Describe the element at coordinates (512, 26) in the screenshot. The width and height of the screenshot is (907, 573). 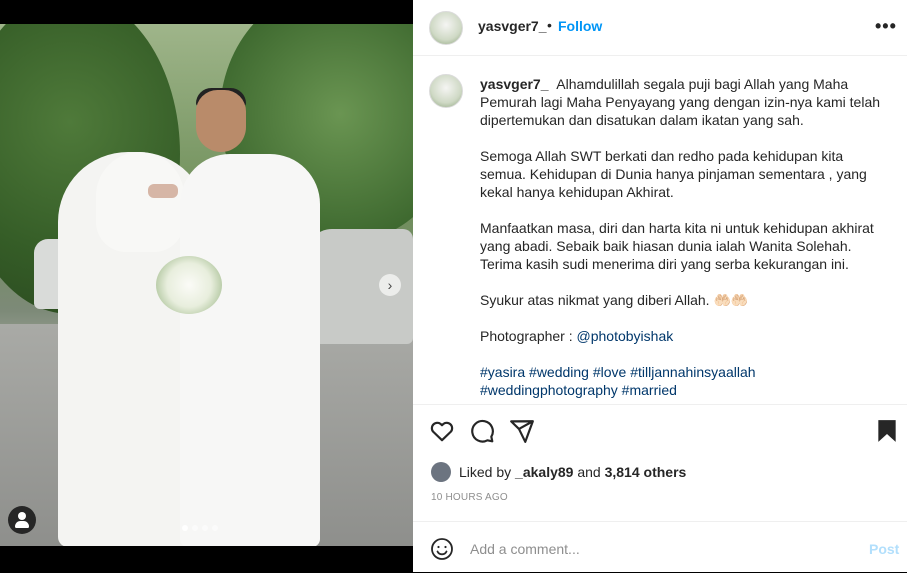
I see `header-username: yasvger7_` at that location.